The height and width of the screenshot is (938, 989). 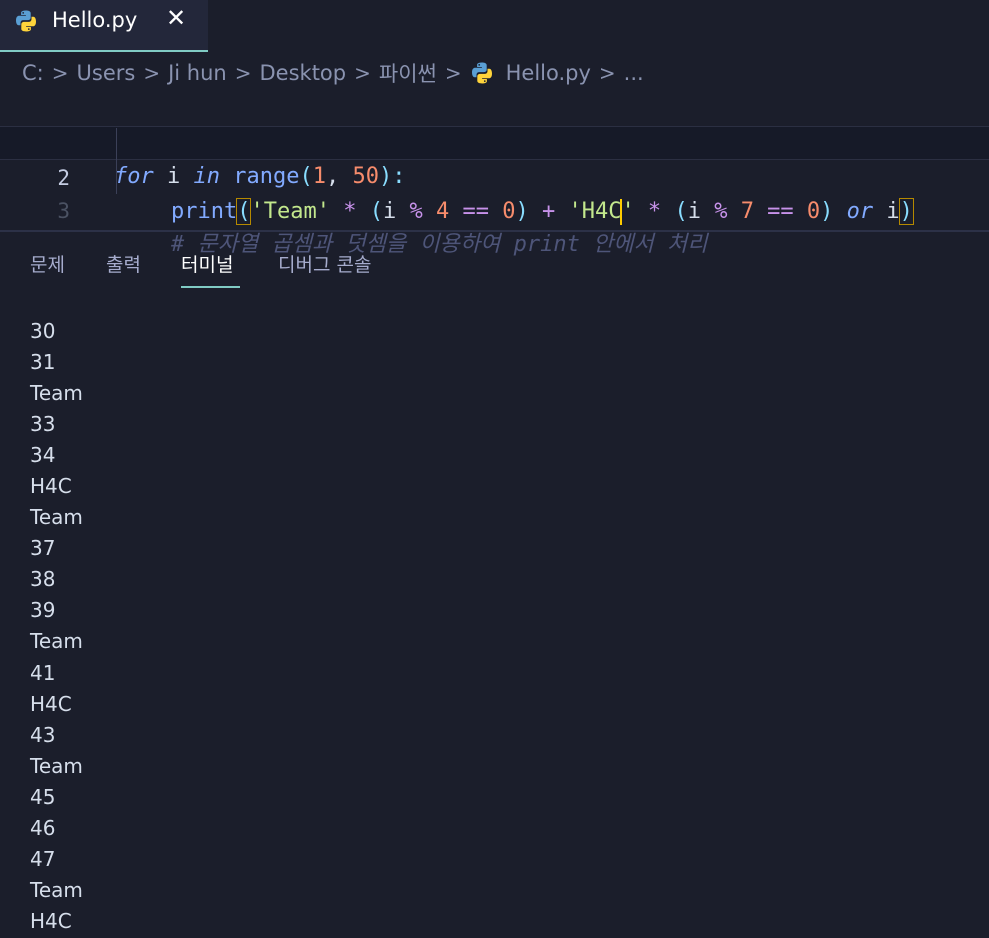 I want to click on active-tab-indicator, so click(x=210, y=287).